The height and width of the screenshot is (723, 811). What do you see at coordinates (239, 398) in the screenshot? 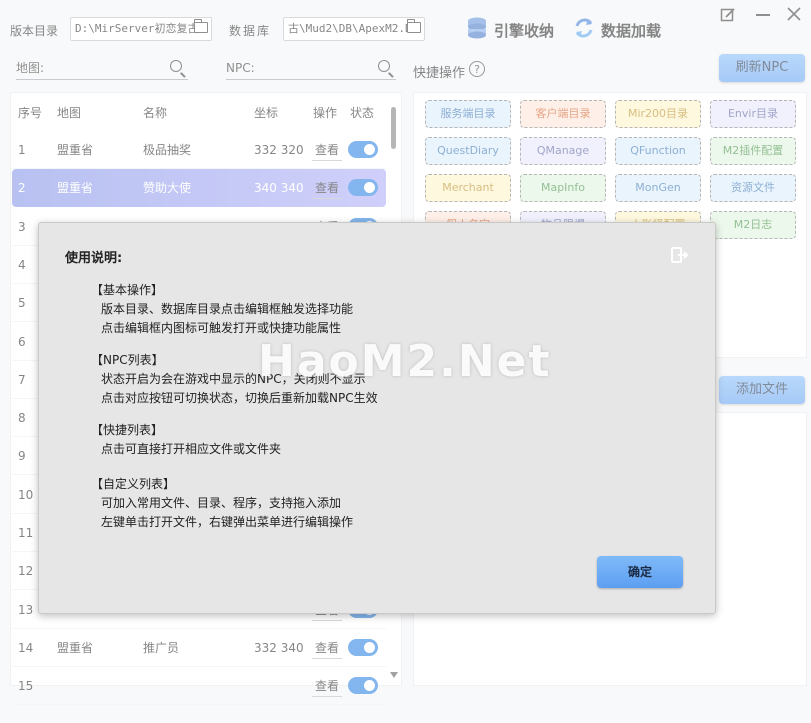
I see `dialog-section-line: 点击对应按钮可切换状态，切换后重新加载NPC生效` at bounding box center [239, 398].